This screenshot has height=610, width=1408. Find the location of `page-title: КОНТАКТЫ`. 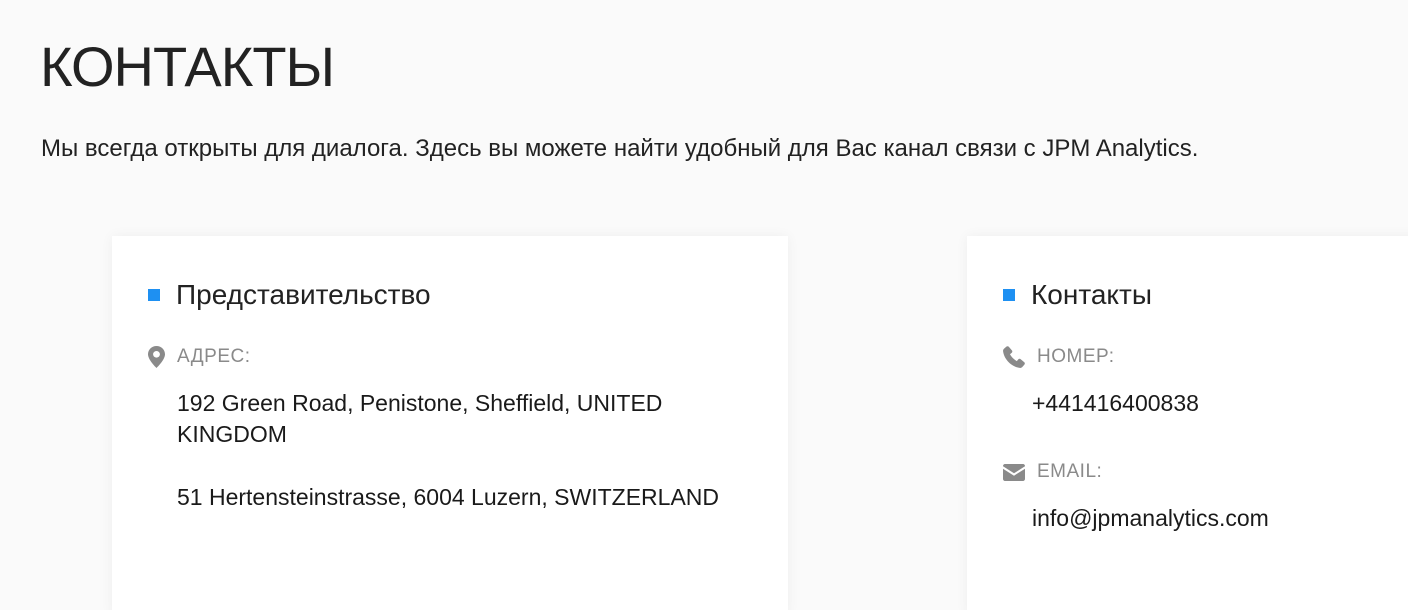

page-title: КОНТАКТЫ is located at coordinates (187, 66).